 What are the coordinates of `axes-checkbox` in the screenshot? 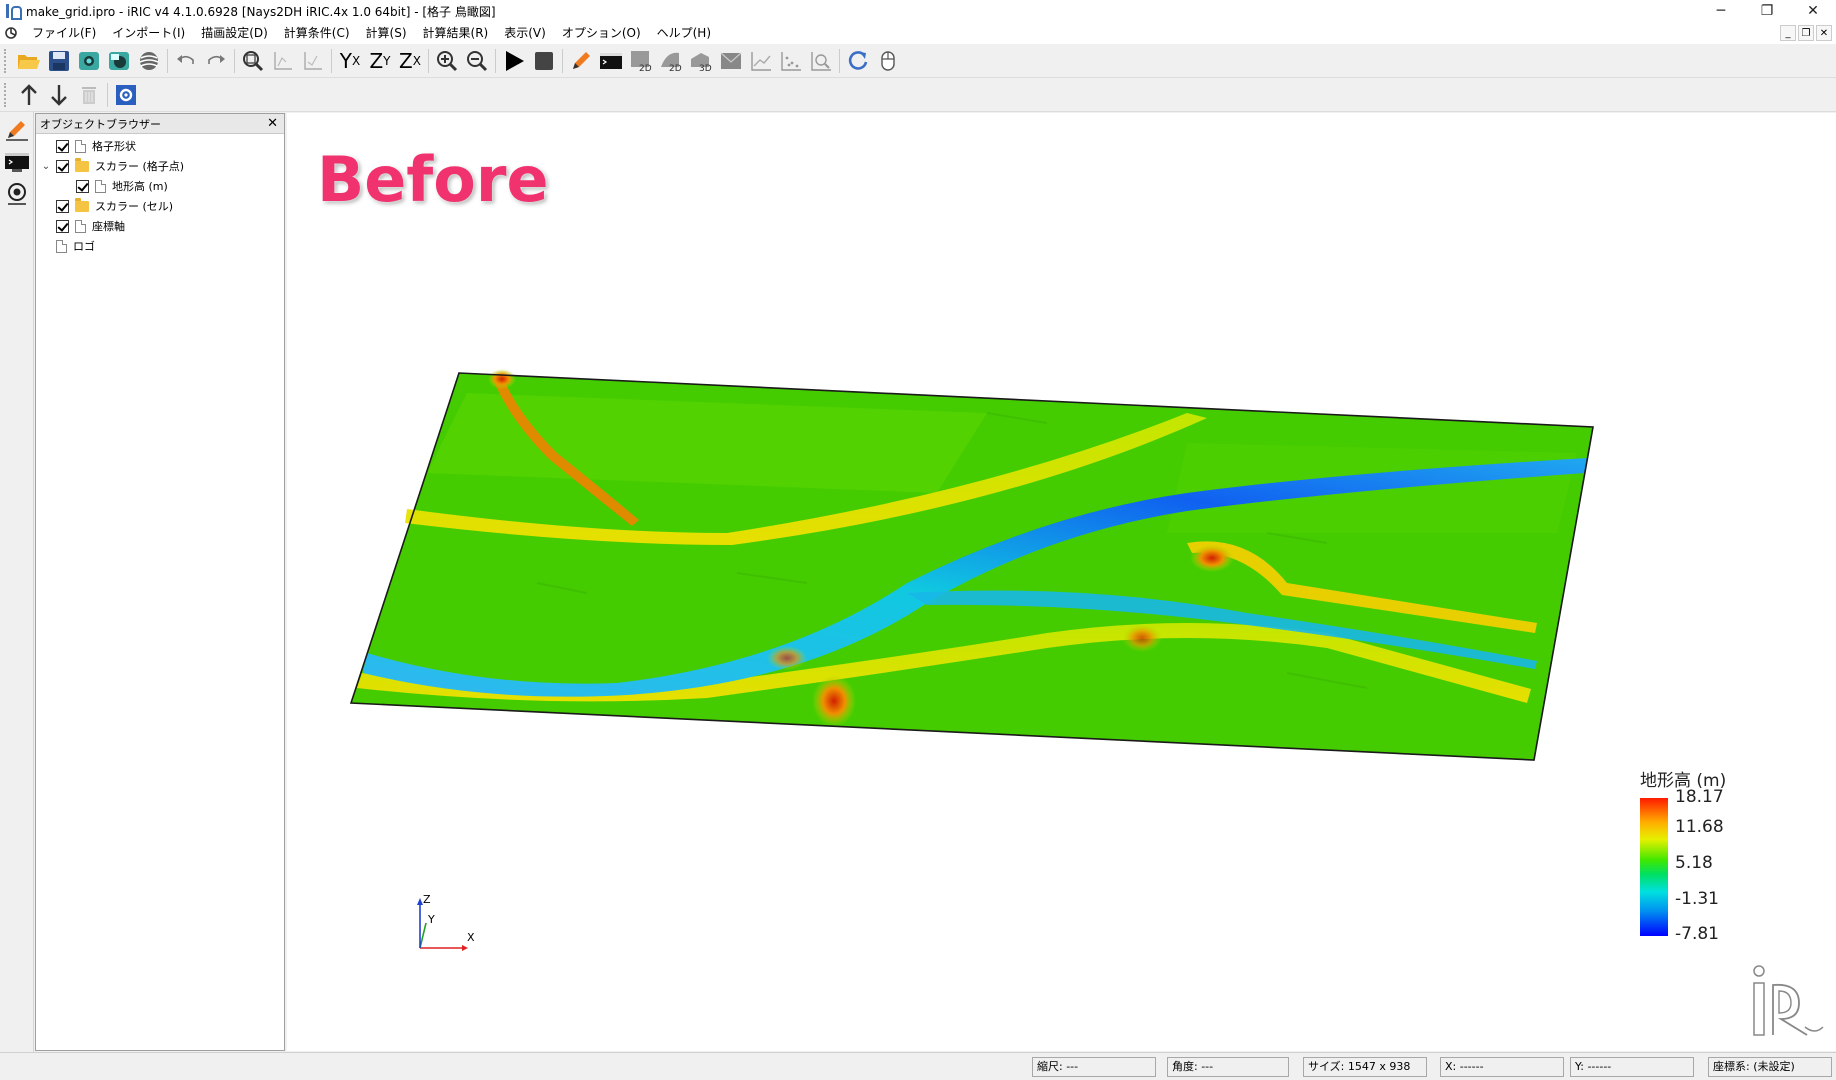 It's located at (62, 226).